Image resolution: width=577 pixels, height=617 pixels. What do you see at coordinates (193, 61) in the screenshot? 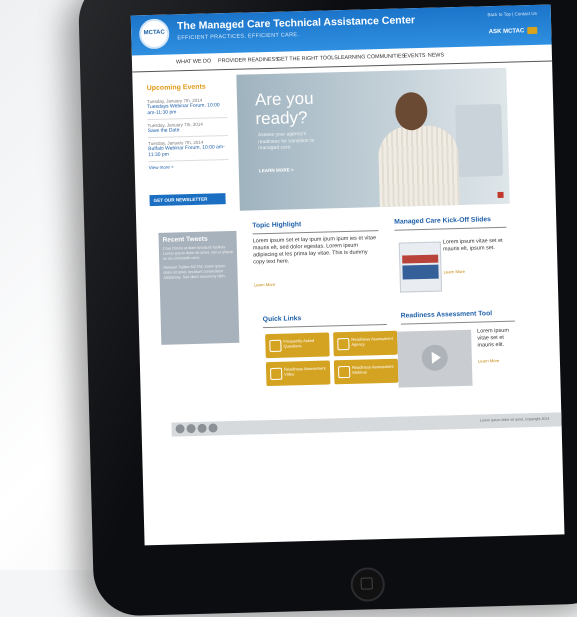
I see `nav-what-we-do: WHAT WE DO` at bounding box center [193, 61].